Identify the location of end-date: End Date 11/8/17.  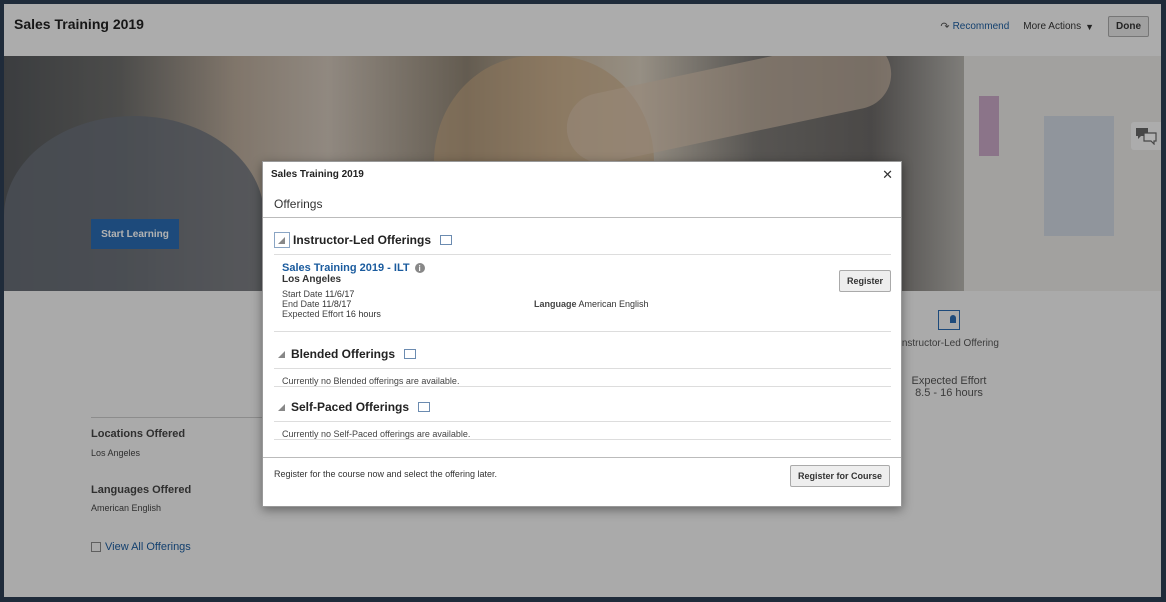
(316, 304).